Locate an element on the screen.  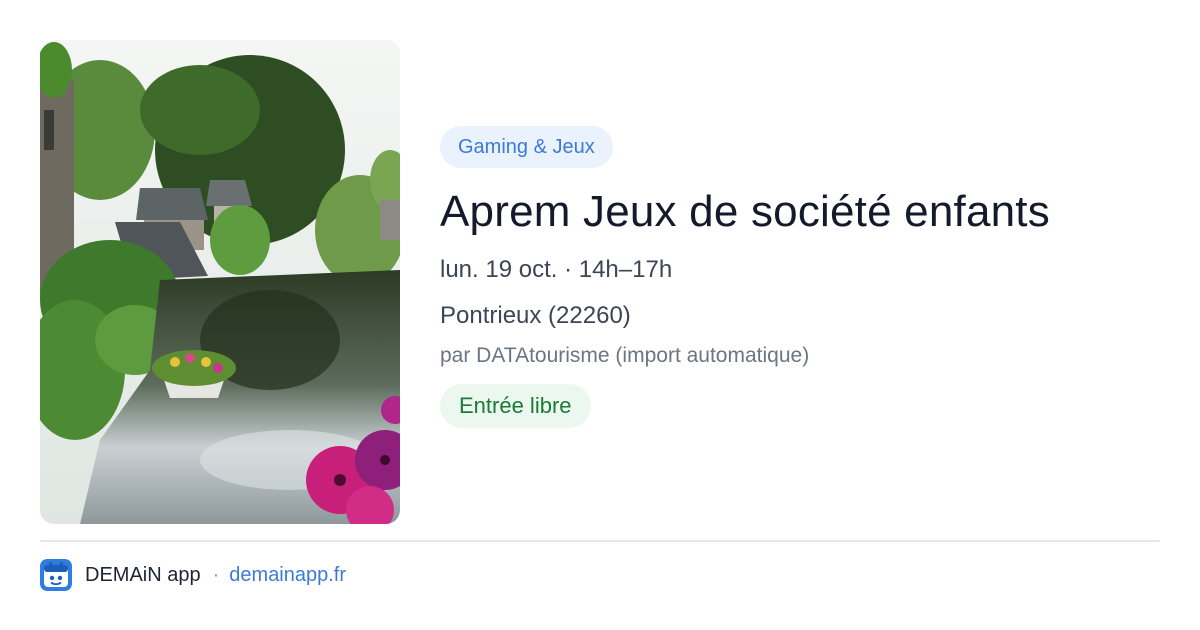
demain-app-logo-icon is located at coordinates (56, 575).